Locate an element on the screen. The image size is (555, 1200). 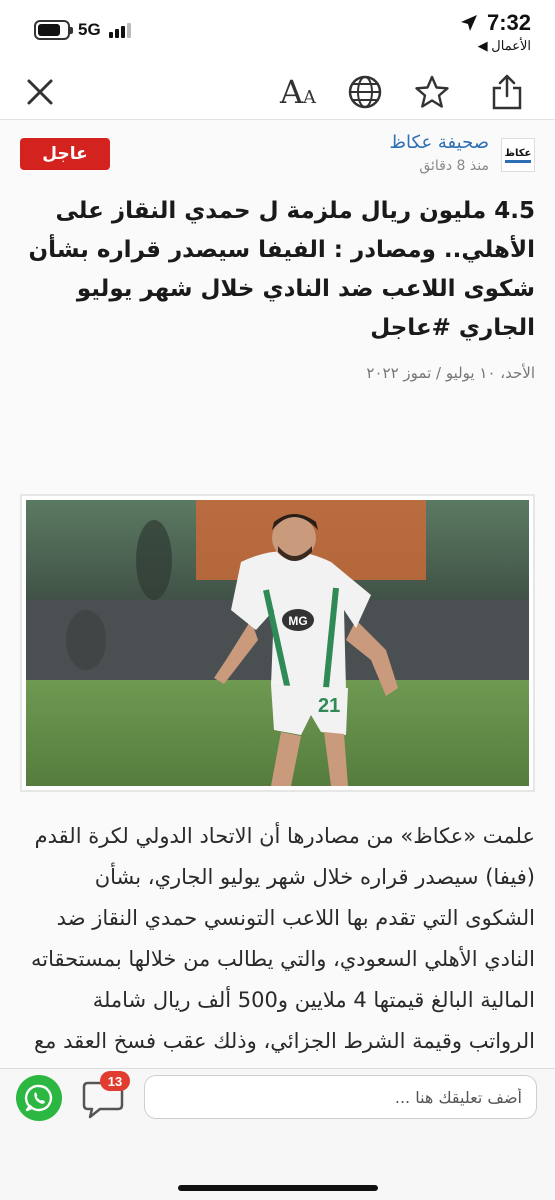
comments-count-badge: 13 is located at coordinates (115, 1081).